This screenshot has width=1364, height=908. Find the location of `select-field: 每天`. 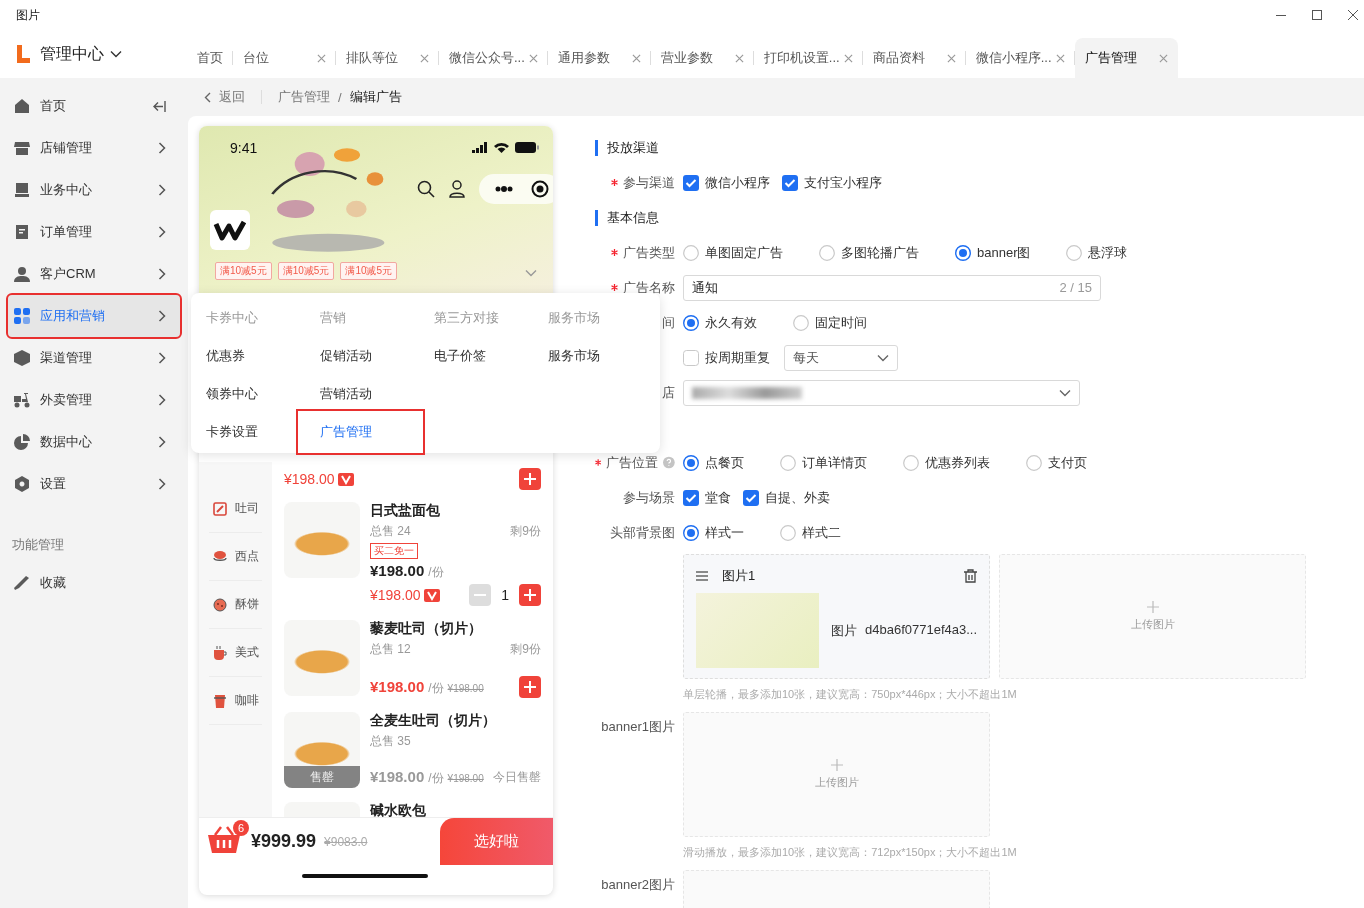

select-field: 每天 is located at coordinates (841, 357).